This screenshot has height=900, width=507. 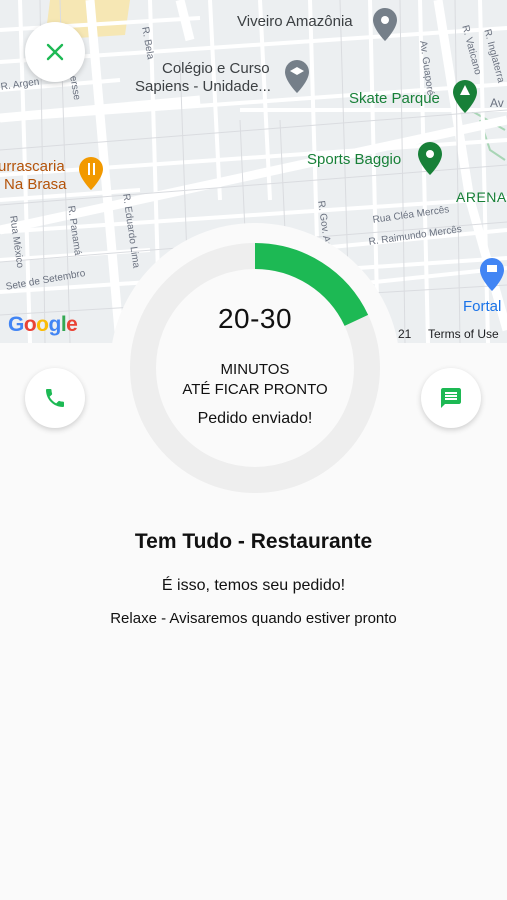 What do you see at coordinates (405, 334) in the screenshot?
I see `map-copyright: 21` at bounding box center [405, 334].